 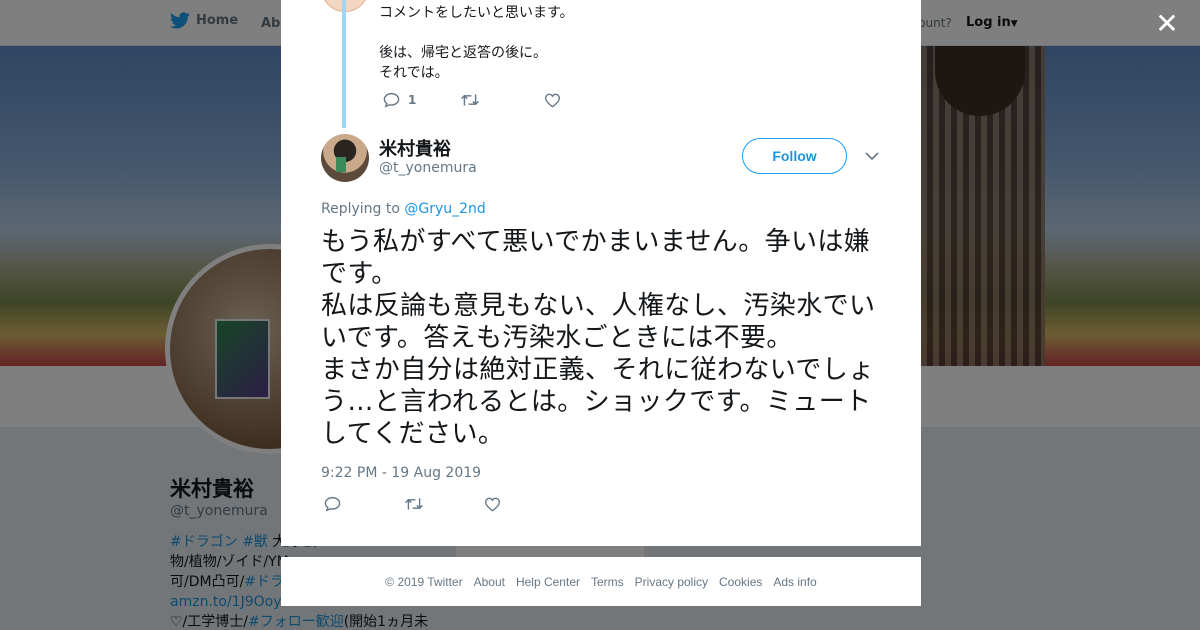 I want to click on chevron-down-icon, so click(x=872, y=156).